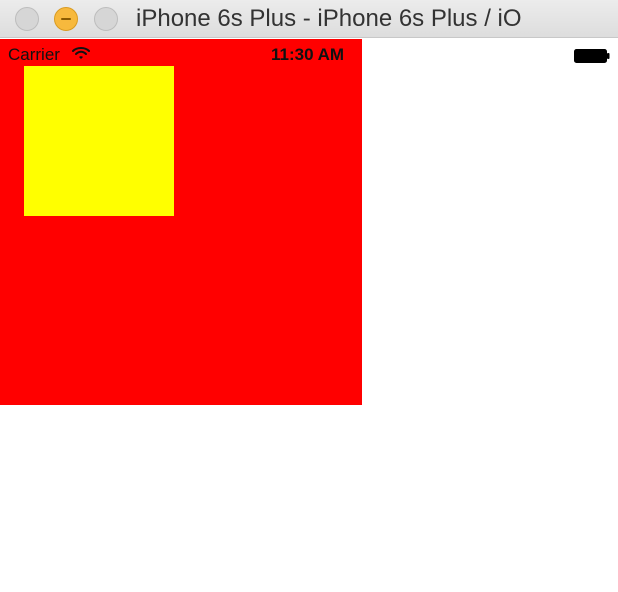 Image resolution: width=618 pixels, height=592 pixels. What do you see at coordinates (308, 54) in the screenshot?
I see `status-time: 11:30 AM` at bounding box center [308, 54].